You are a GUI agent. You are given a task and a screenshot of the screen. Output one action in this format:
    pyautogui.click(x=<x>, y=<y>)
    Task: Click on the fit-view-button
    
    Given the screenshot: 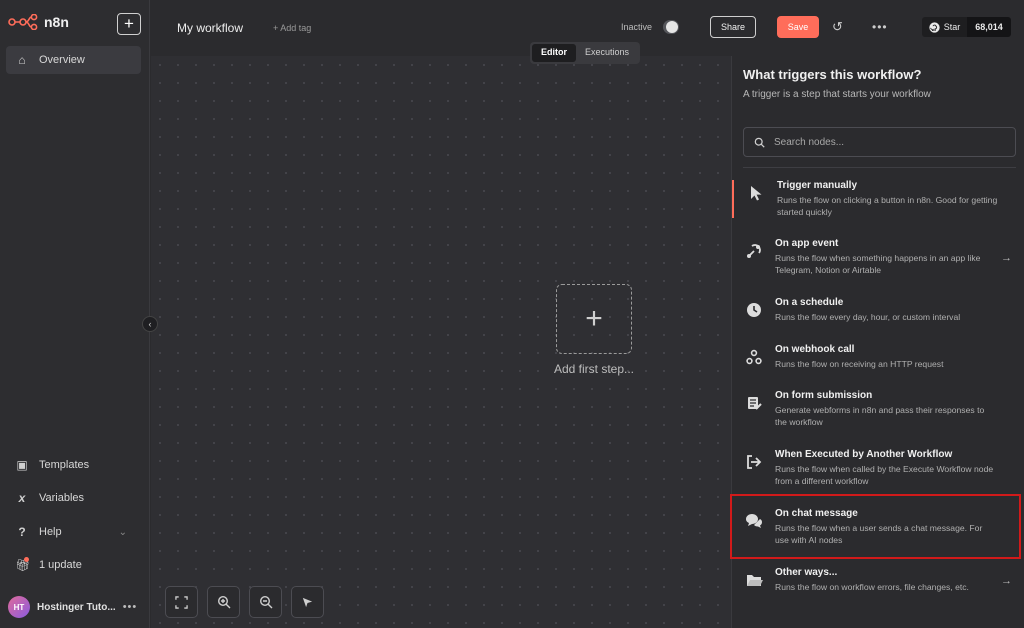 What is the action you would take?
    pyautogui.click(x=181, y=602)
    